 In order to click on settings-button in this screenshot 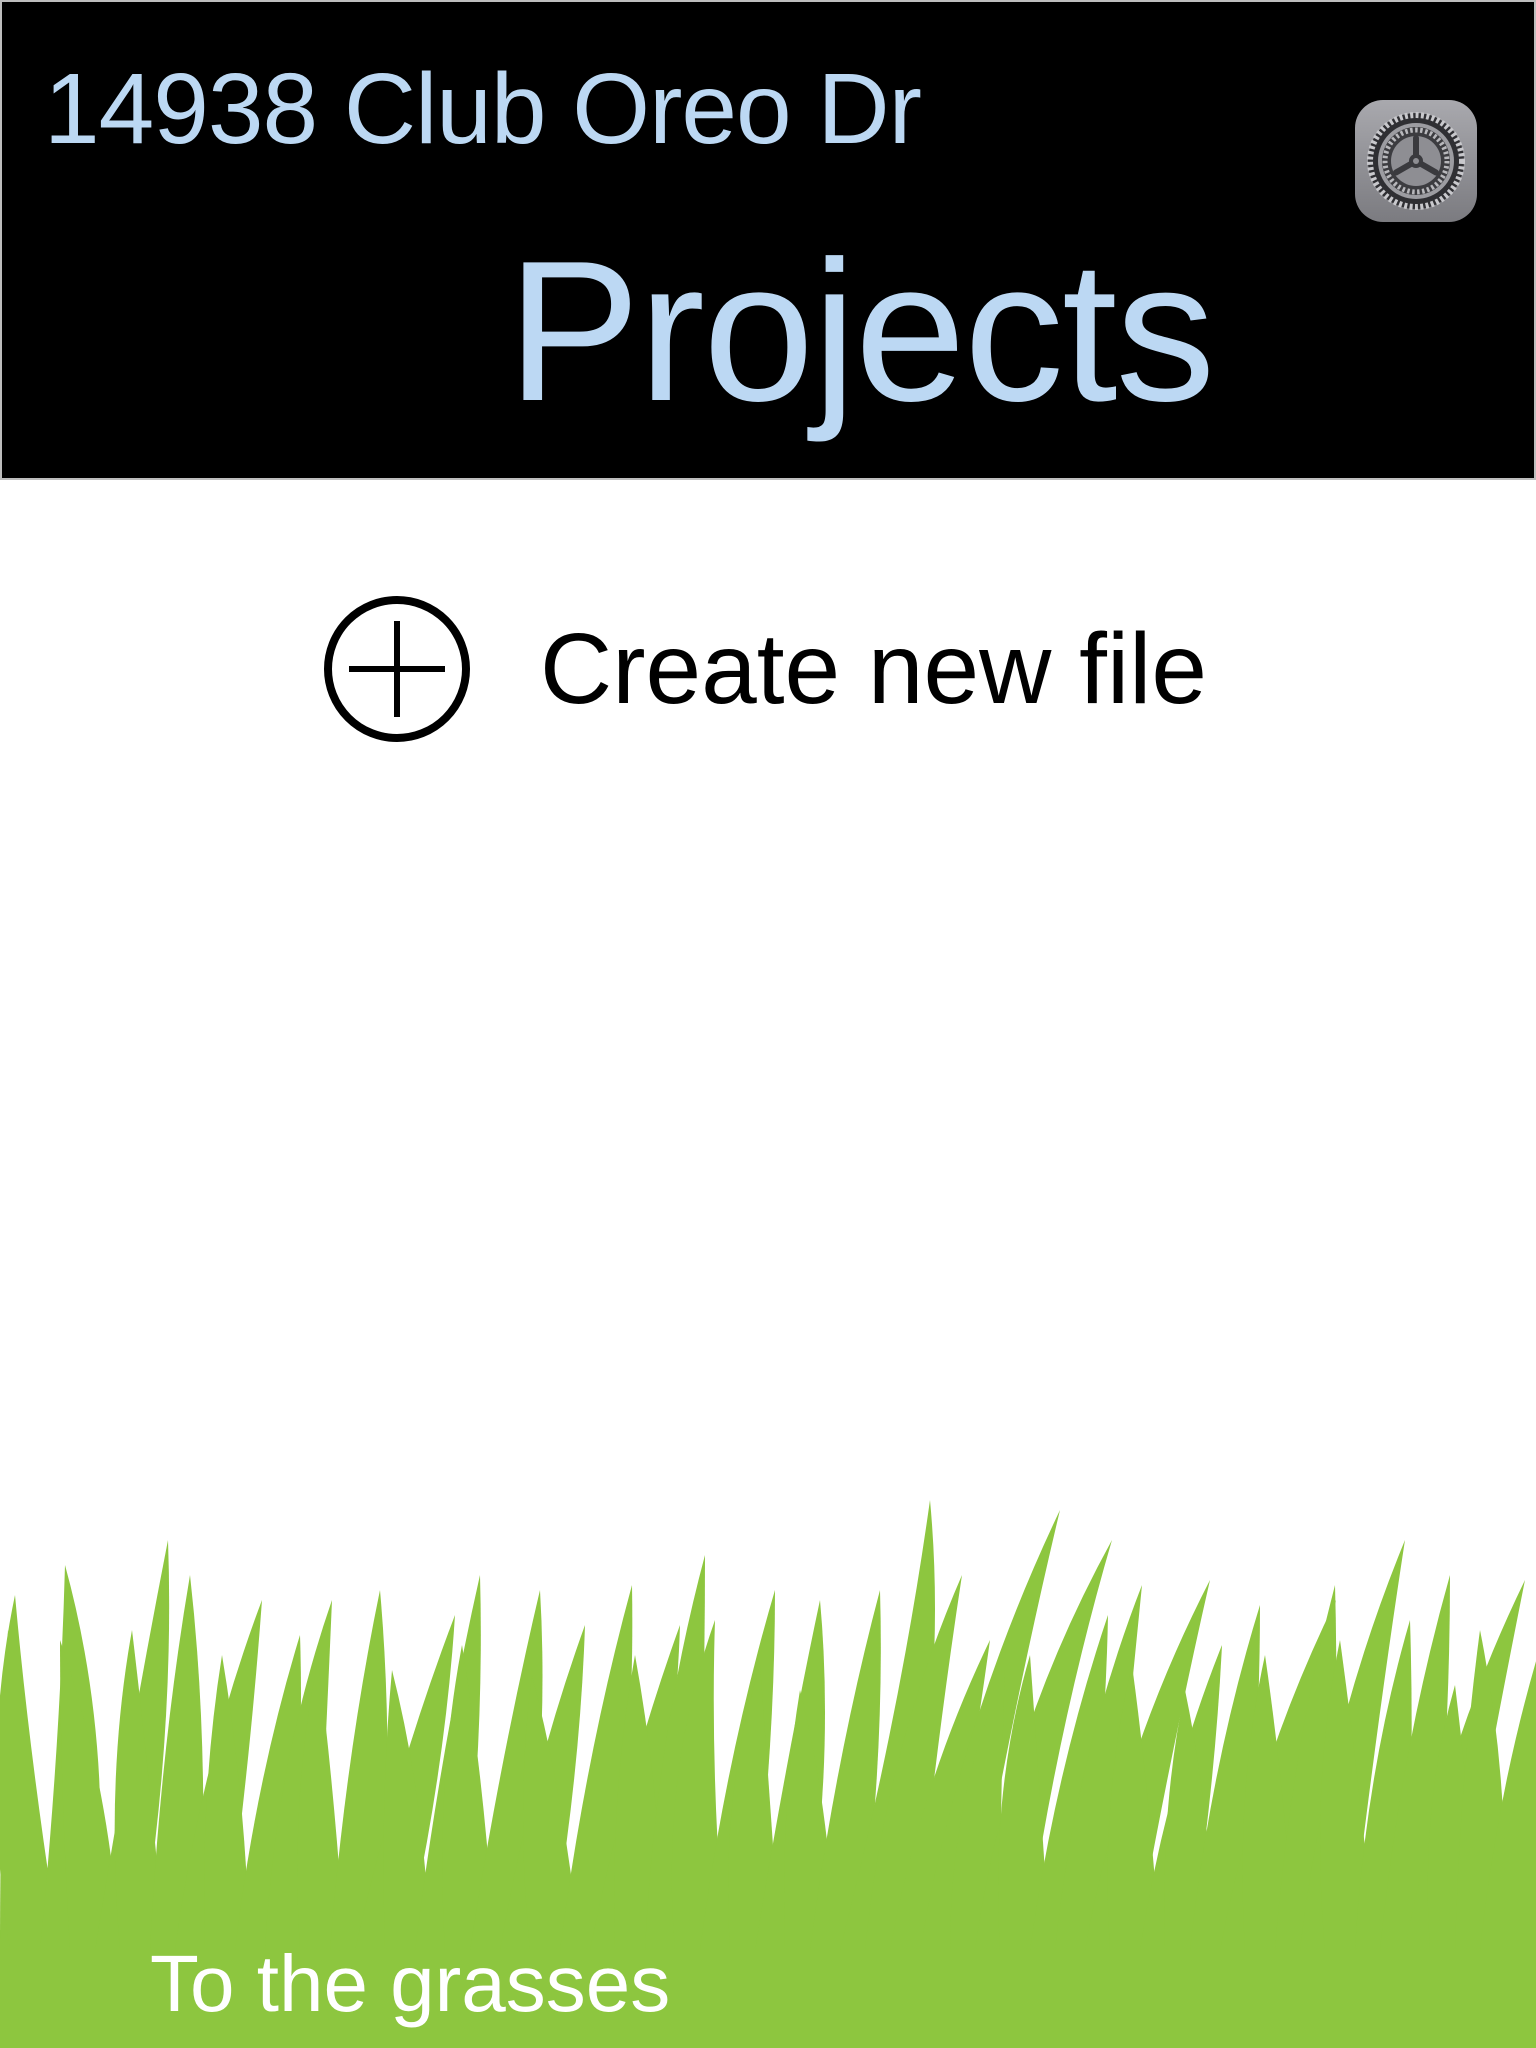, I will do `click(1416, 161)`.